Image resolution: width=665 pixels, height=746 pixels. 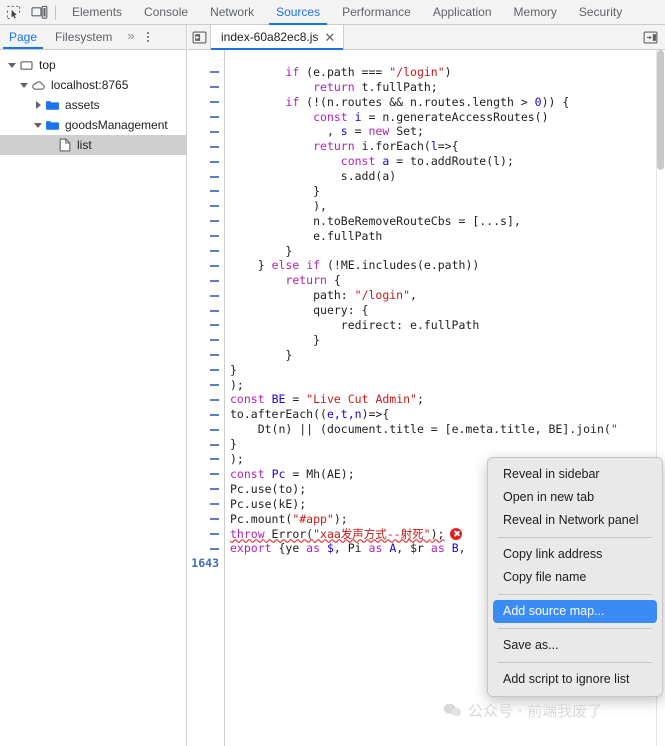 What do you see at coordinates (376, 12) in the screenshot?
I see `tab-performance: Performance` at bounding box center [376, 12].